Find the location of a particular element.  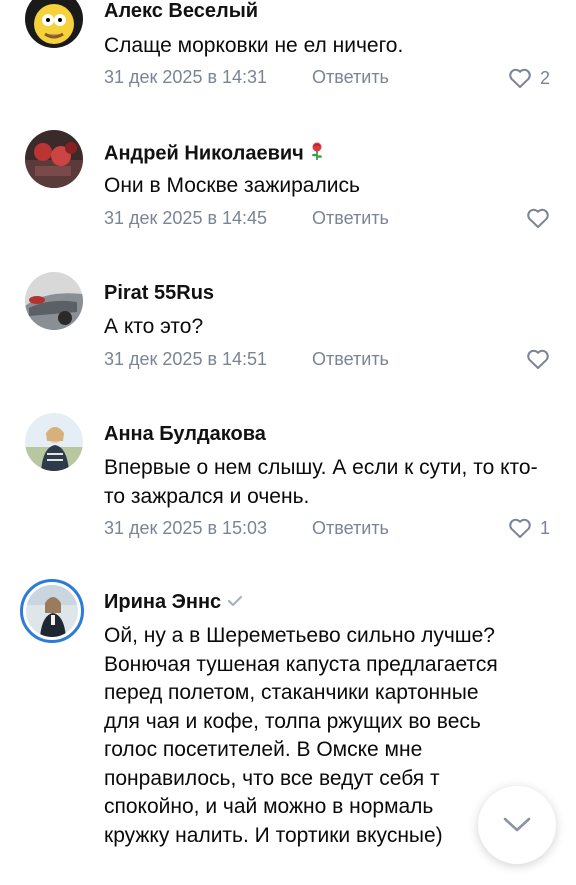

verified-check-icon is located at coordinates (235, 602).